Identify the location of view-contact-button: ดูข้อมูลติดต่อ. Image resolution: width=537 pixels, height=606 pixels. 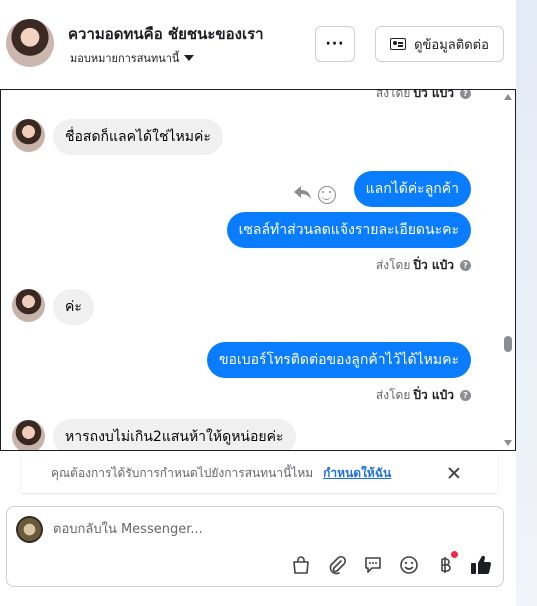
(439, 44).